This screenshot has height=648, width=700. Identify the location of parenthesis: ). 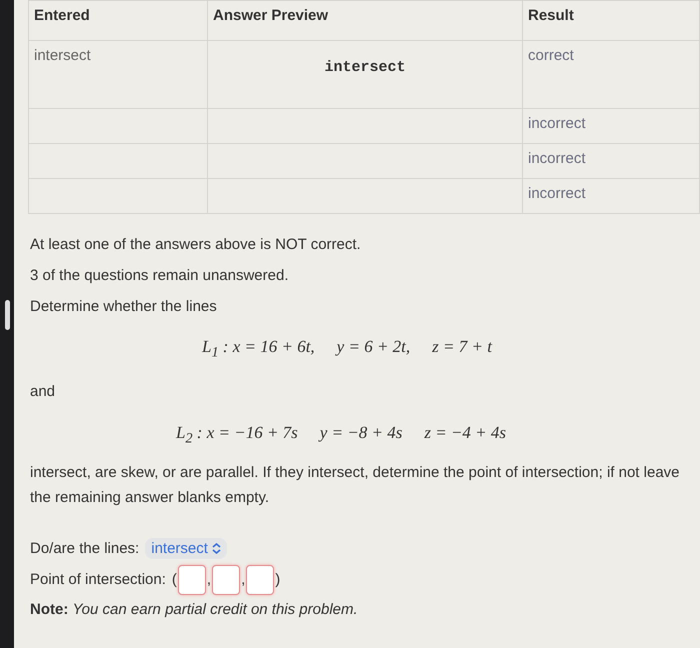
(277, 579).